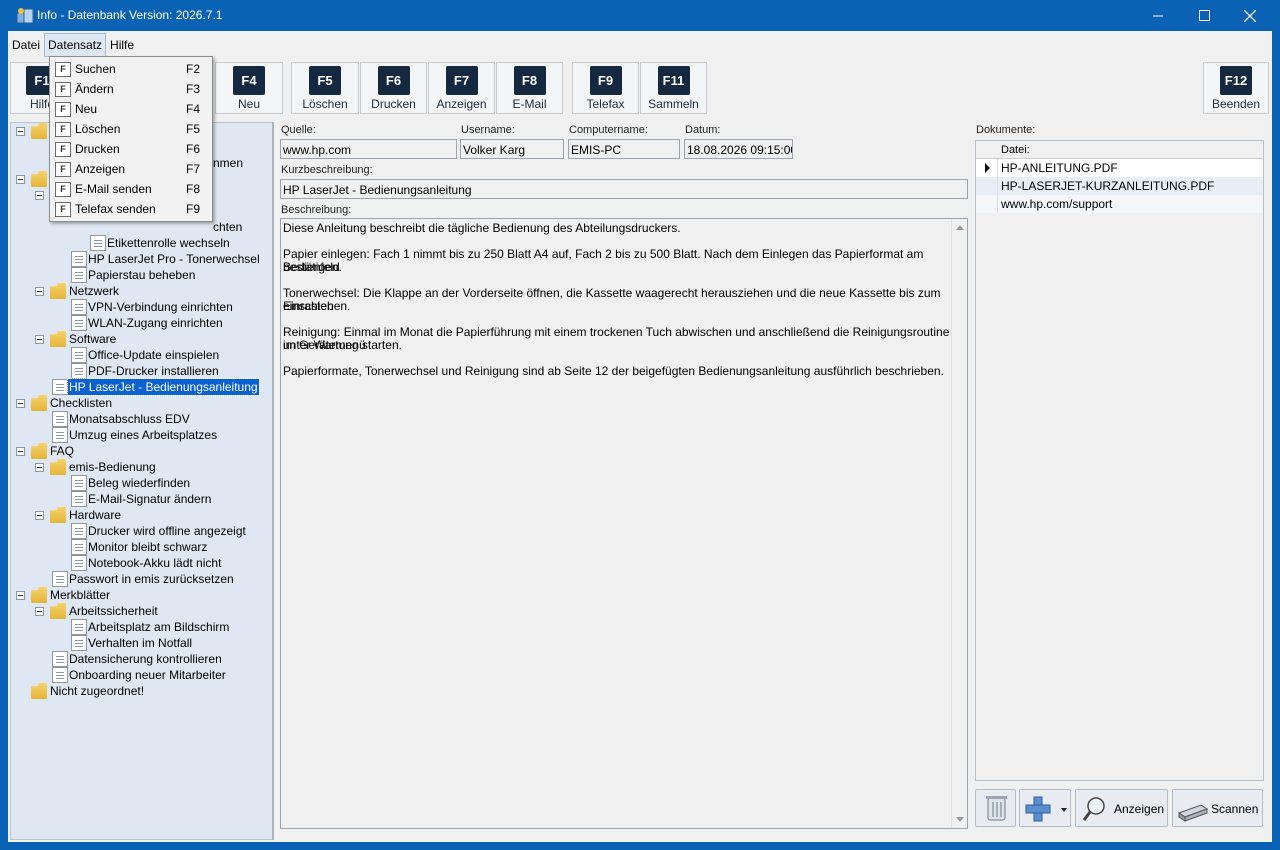 Image resolution: width=1280 pixels, height=850 pixels. Describe the element at coordinates (133, 291) in the screenshot. I see `tree-node: Netzwerk` at that location.